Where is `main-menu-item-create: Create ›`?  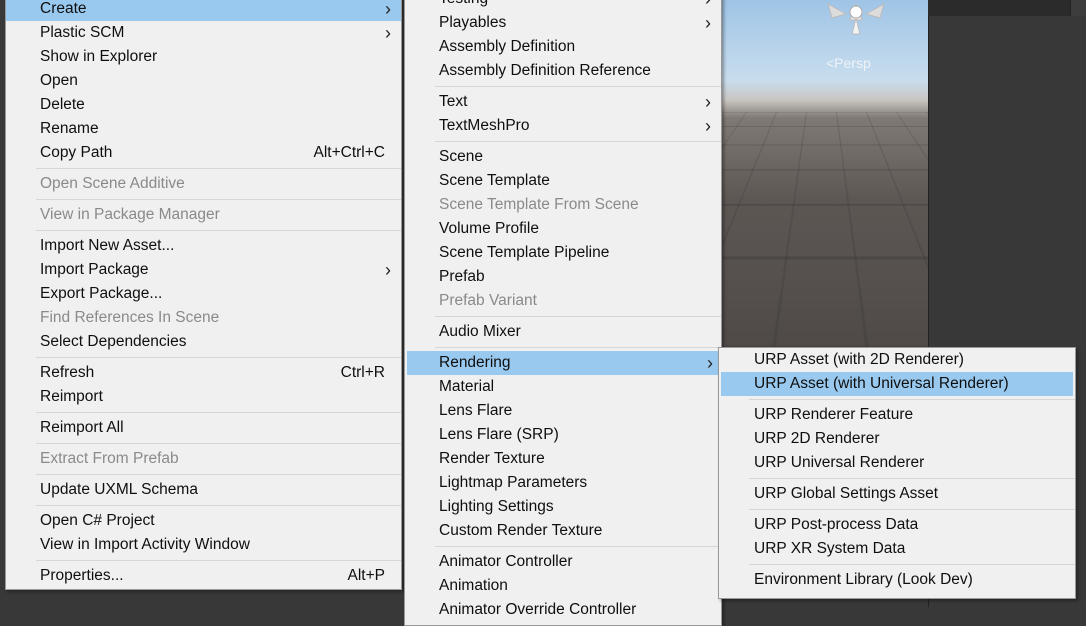 main-menu-item-create: Create › is located at coordinates (203, 10).